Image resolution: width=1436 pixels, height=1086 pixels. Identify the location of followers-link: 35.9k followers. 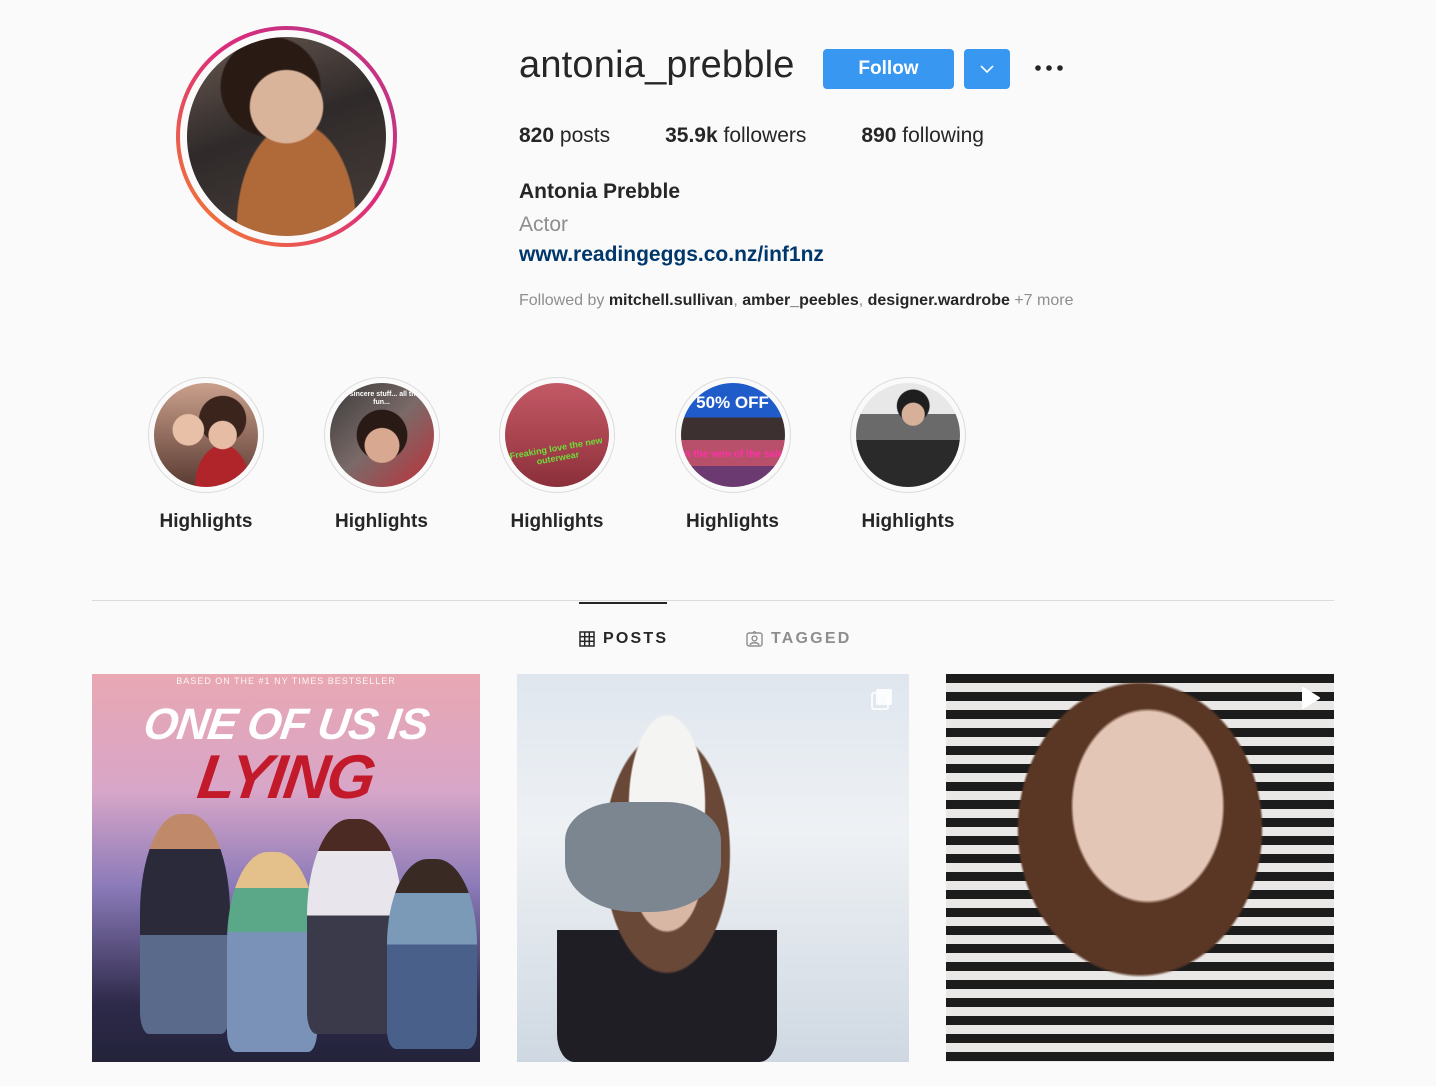
(735, 136).